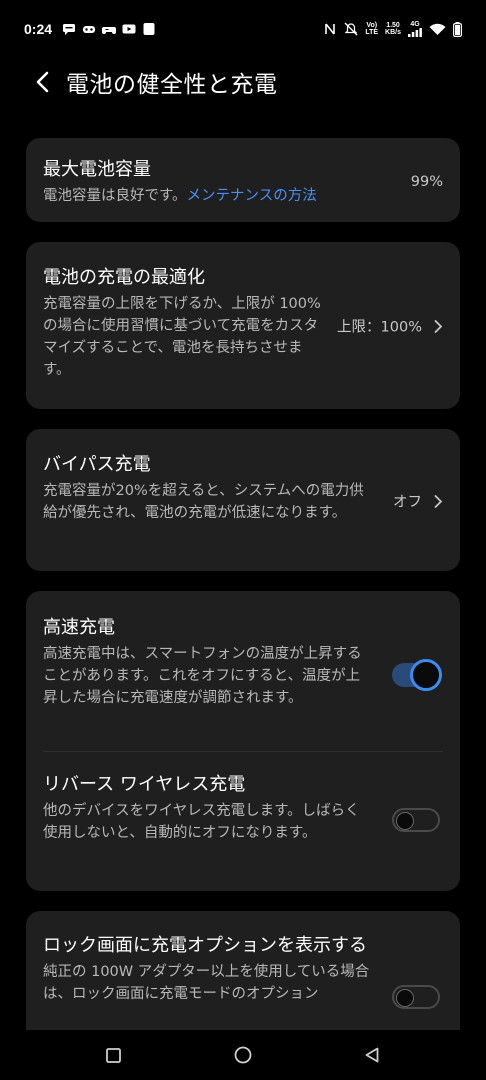 This screenshot has width=486, height=1080. I want to click on battery-capacity-card: 最大電池容量 電池容量は良好です。メンテナンスの方法 99%, so click(243, 180).